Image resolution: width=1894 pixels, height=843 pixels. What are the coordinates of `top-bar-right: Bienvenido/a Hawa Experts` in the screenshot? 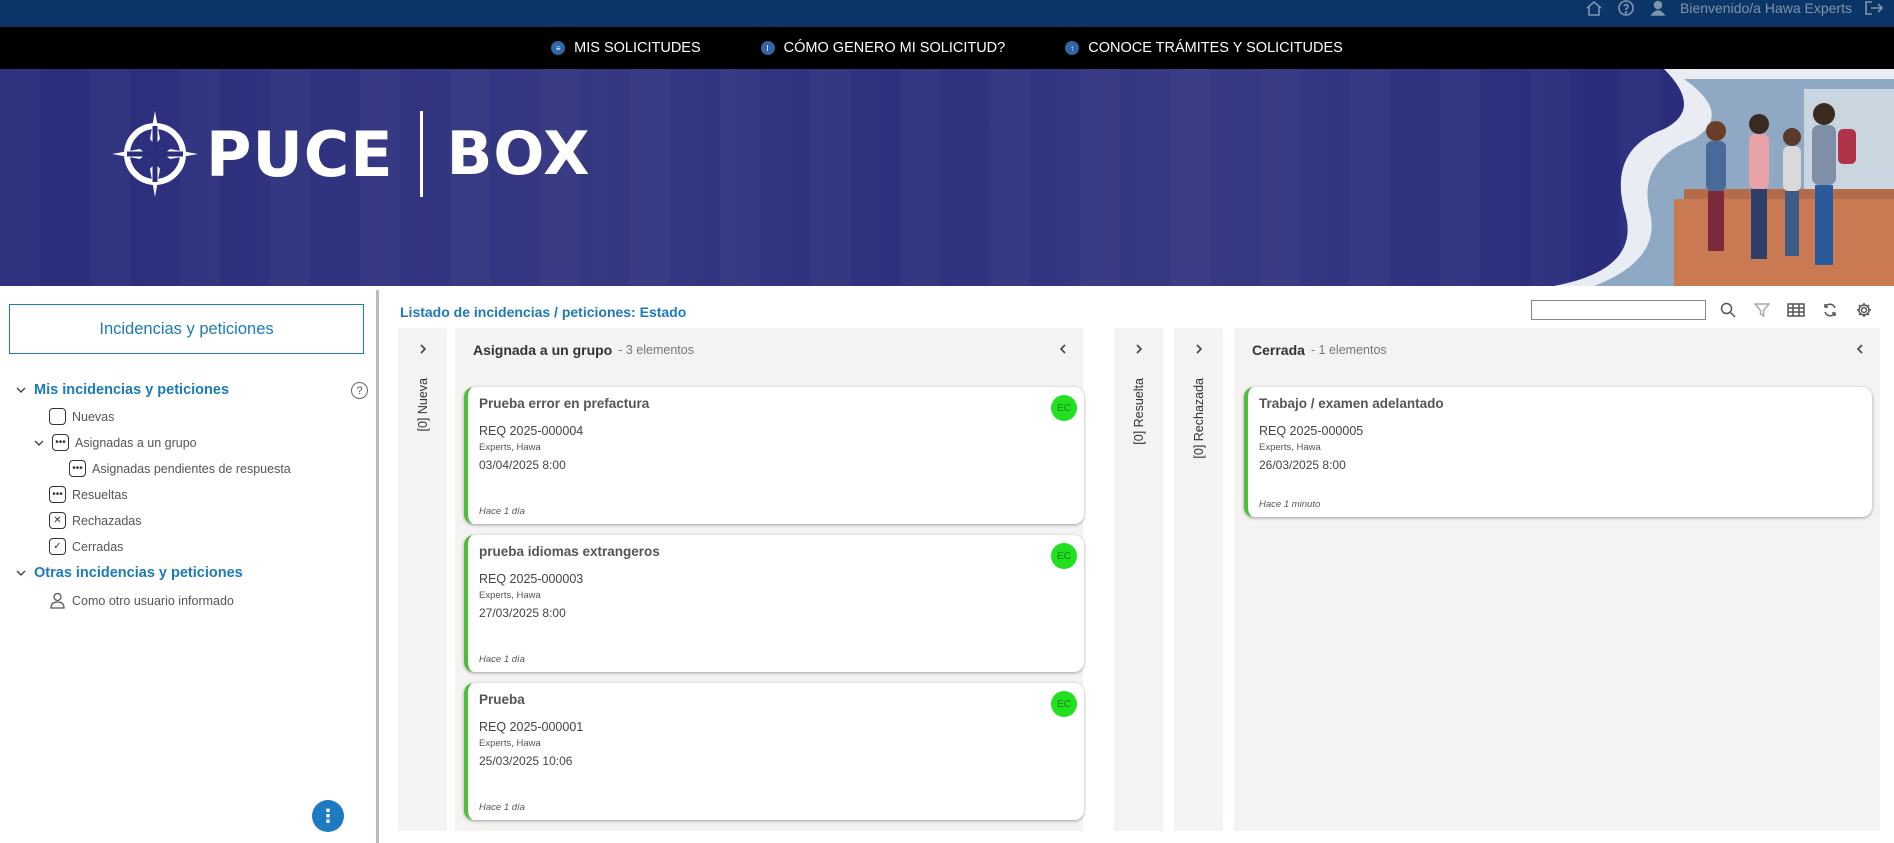 It's located at (1734, 8).